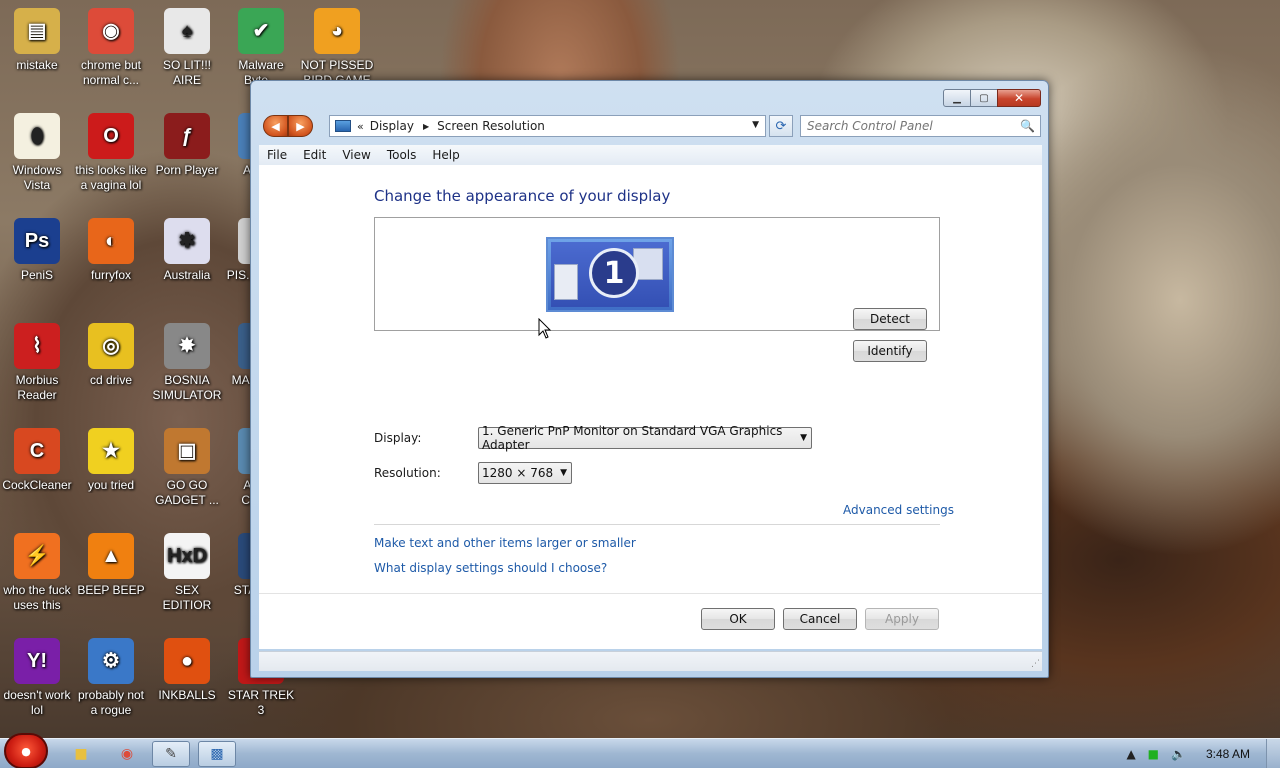 This screenshot has height=768, width=1280. Describe the element at coordinates (445, 155) in the screenshot. I see `menu-help: Help` at that location.